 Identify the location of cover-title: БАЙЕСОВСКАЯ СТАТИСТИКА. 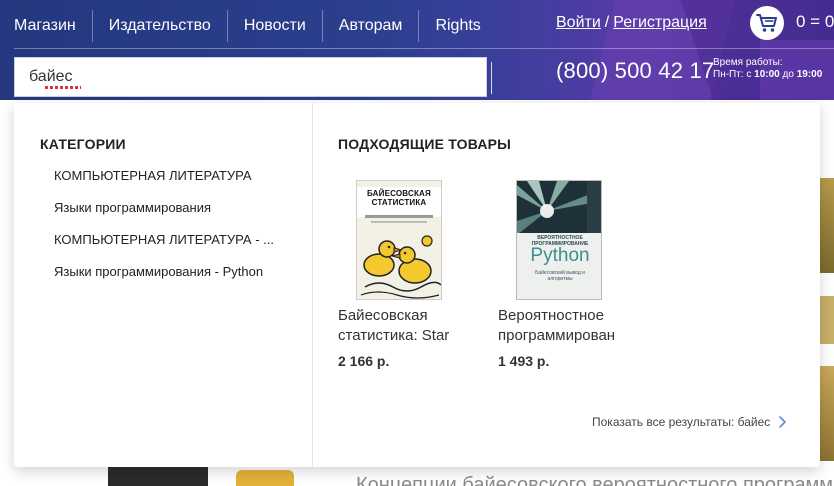
(399, 198).